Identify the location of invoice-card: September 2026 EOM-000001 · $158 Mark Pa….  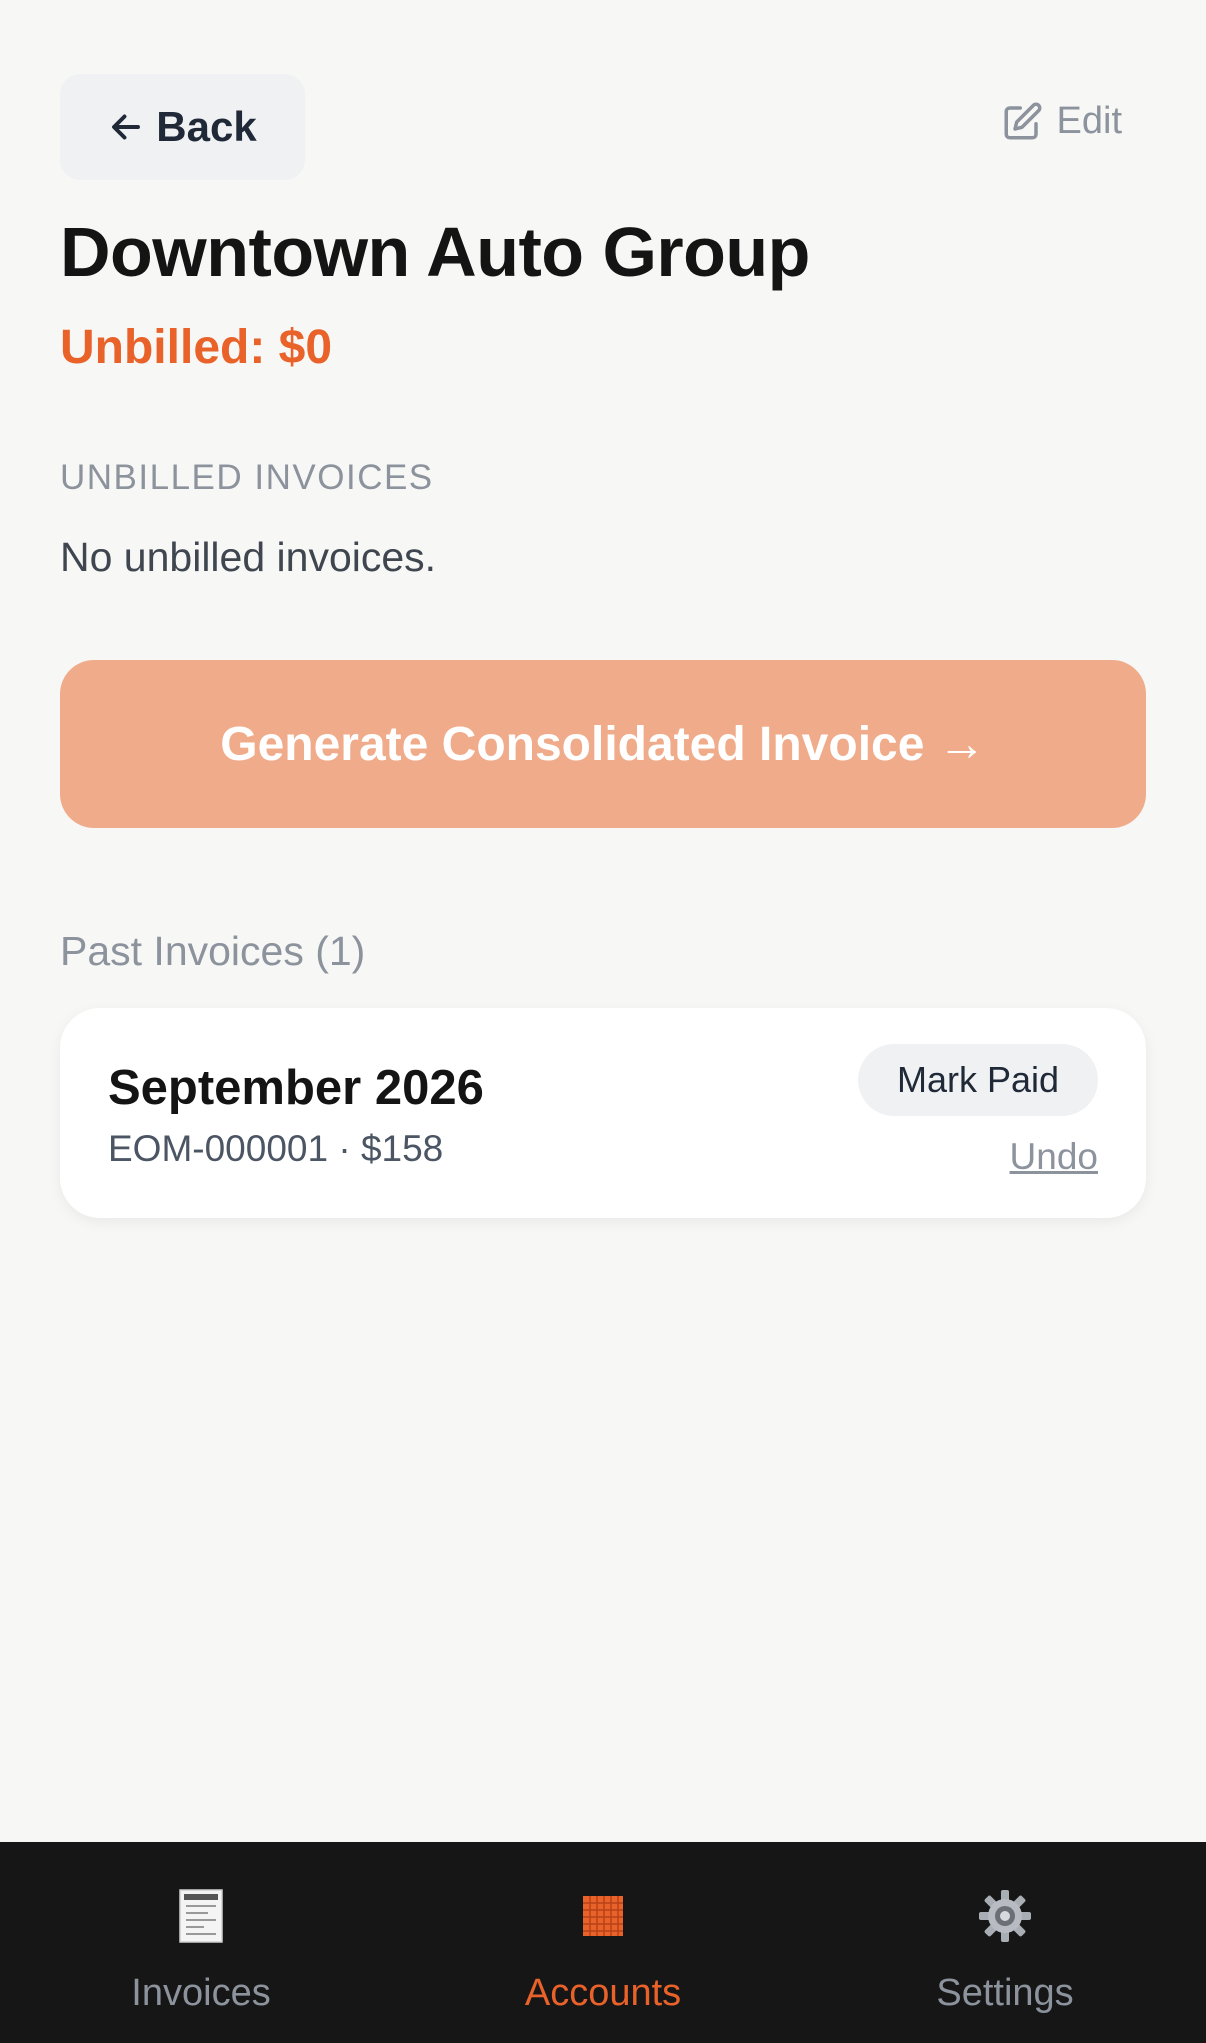
(603, 1113).